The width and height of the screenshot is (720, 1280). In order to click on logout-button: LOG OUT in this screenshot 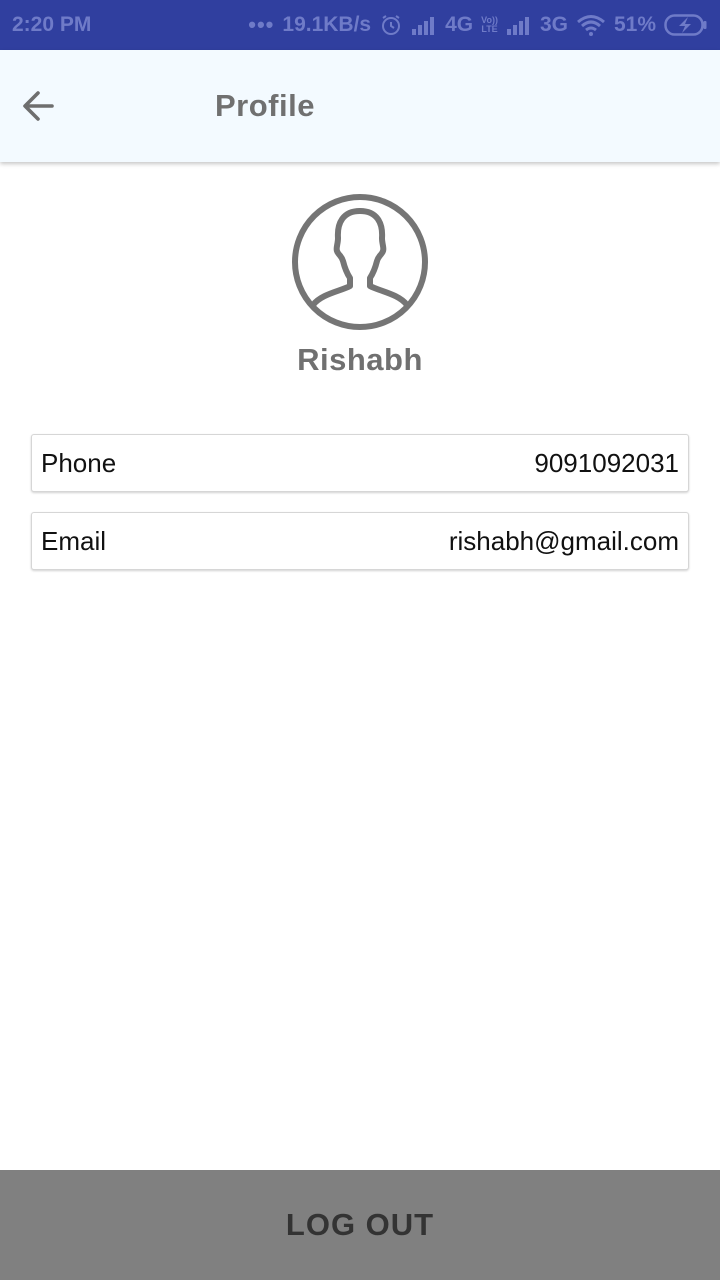, I will do `click(360, 1225)`.